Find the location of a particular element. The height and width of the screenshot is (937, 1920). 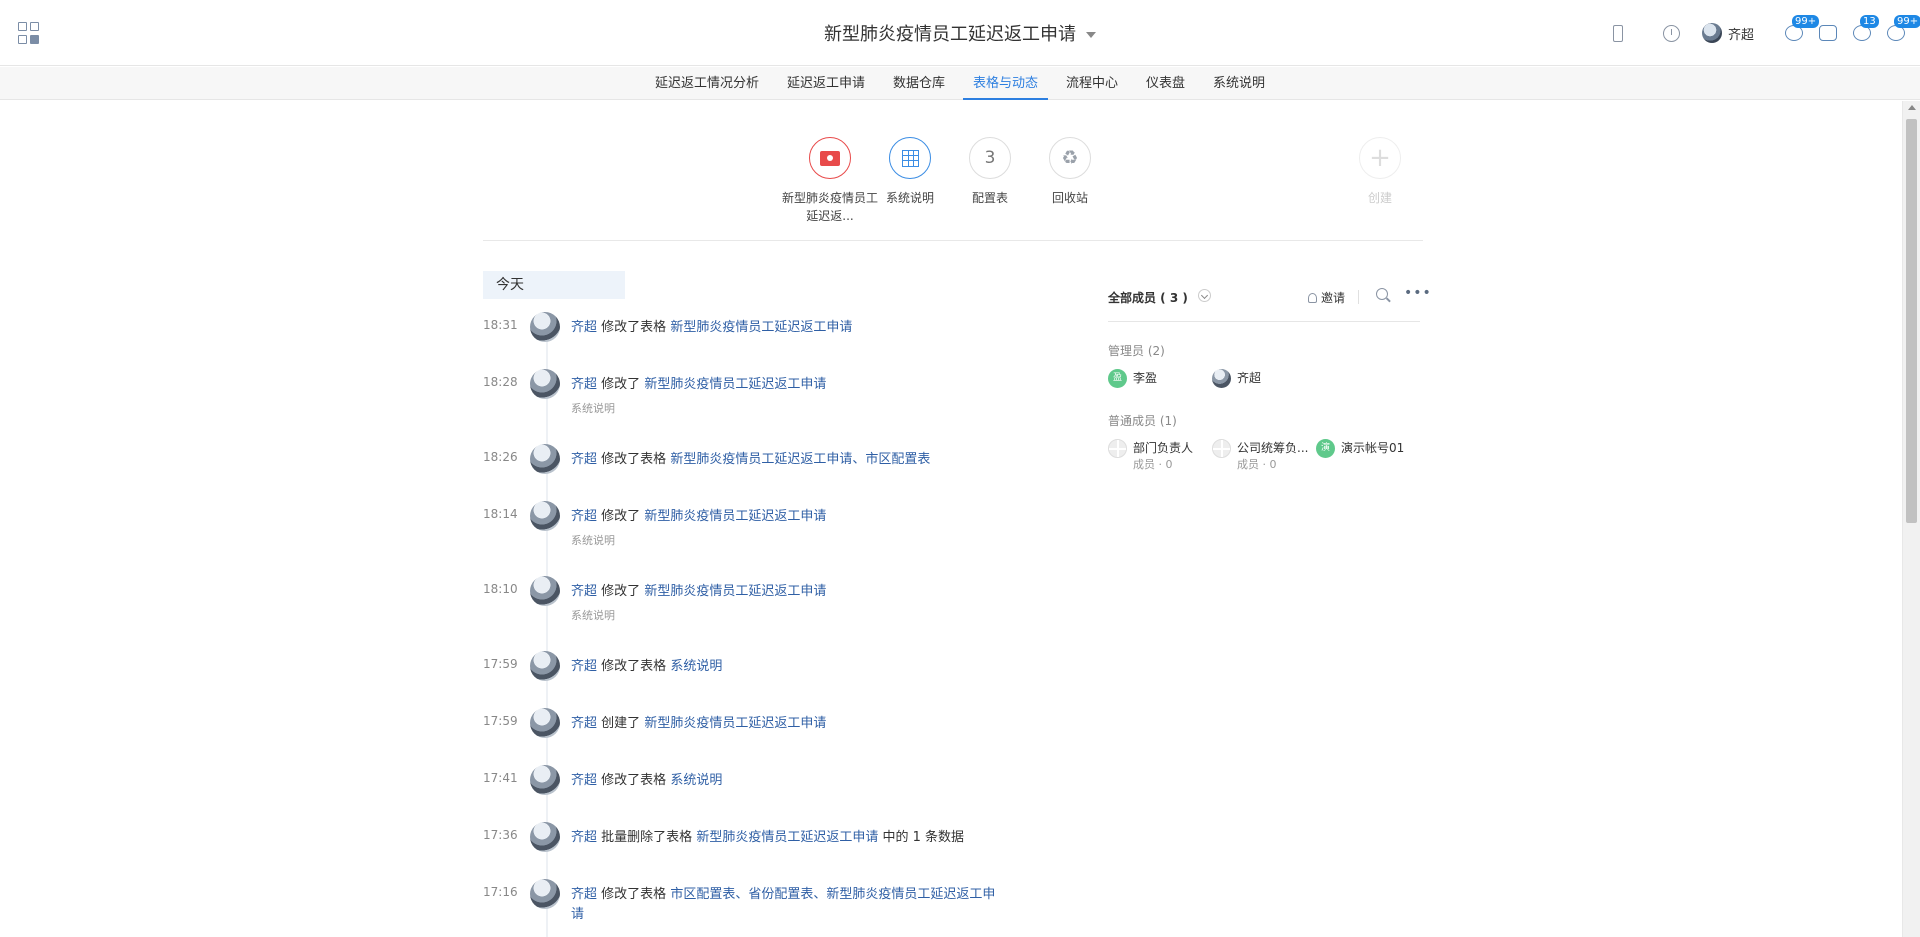

tab-data-warehouse: 数据仓库 is located at coordinates (919, 83).